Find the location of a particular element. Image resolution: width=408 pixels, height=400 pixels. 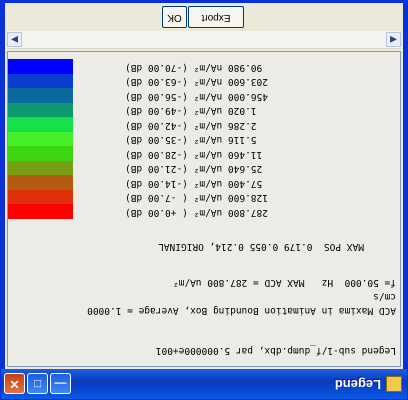

legend-row-value: 287.800 uA/m² ( +0.00 dB) is located at coordinates (196, 212).